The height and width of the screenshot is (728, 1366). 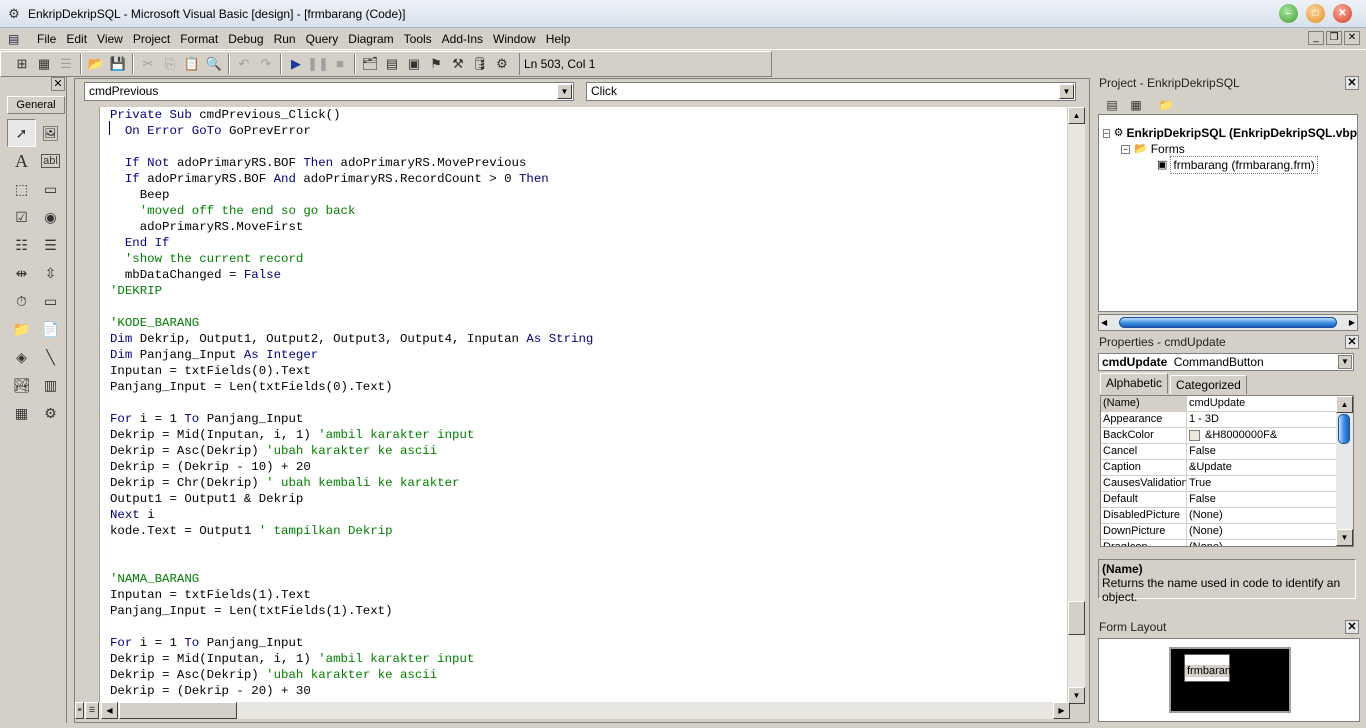 What do you see at coordinates (462, 39) in the screenshot?
I see `menu-addins: Add-Ins` at bounding box center [462, 39].